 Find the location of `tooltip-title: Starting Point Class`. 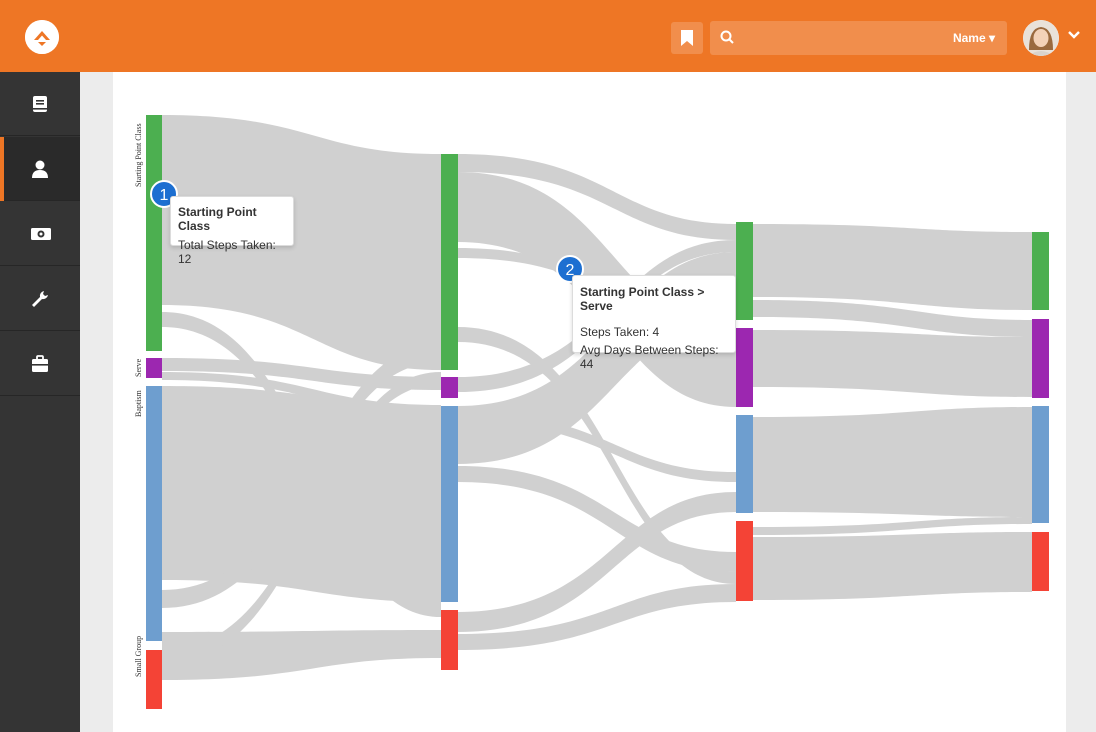

tooltip-title: Starting Point Class is located at coordinates (217, 219).